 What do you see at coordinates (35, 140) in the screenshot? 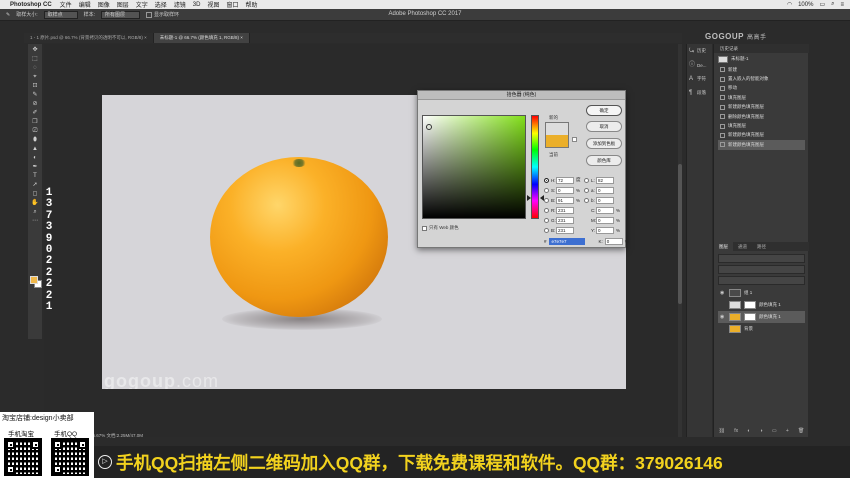
I see `eraser-tool-icon: ⬮` at bounding box center [35, 140].